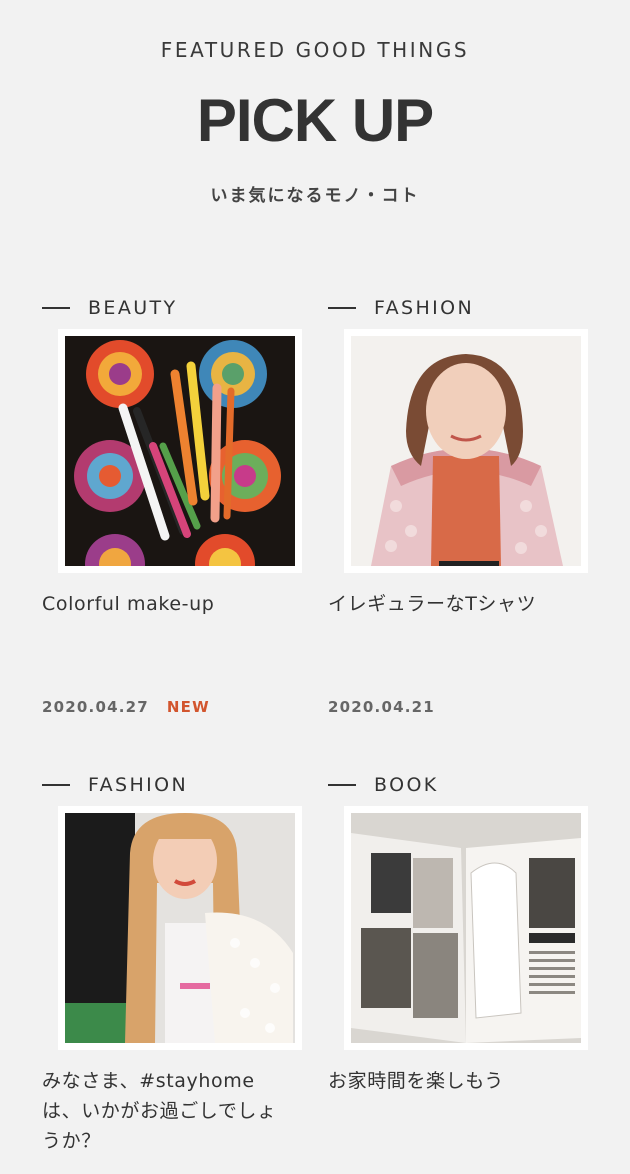 This screenshot has width=630, height=1174. Describe the element at coordinates (315, 120) in the screenshot. I see `page-title: PICK UP` at that location.